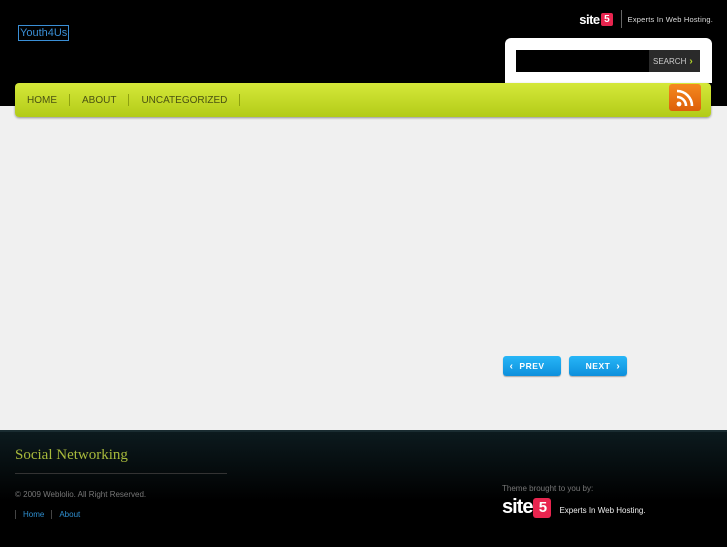 The image size is (727, 547). I want to click on footer-divider, so click(121, 473).